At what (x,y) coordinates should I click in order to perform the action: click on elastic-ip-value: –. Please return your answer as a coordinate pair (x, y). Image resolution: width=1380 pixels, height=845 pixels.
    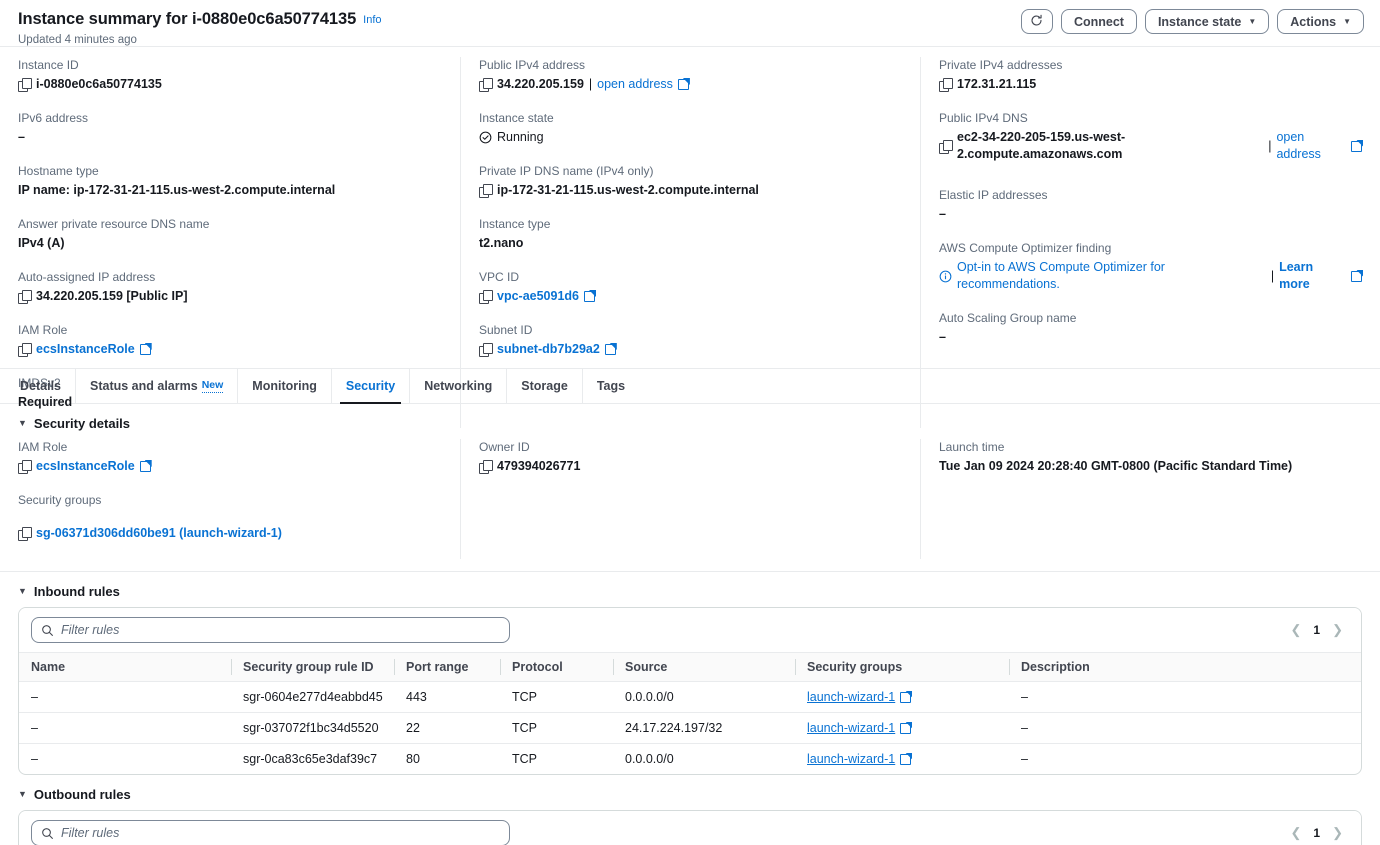
    Looking at the image, I should click on (942, 214).